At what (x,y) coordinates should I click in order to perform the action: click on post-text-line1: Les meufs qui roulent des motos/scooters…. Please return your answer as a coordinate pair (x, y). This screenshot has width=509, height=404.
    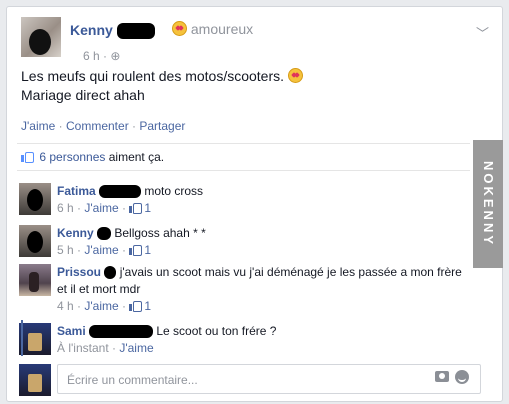
    Looking at the image, I should click on (153, 76).